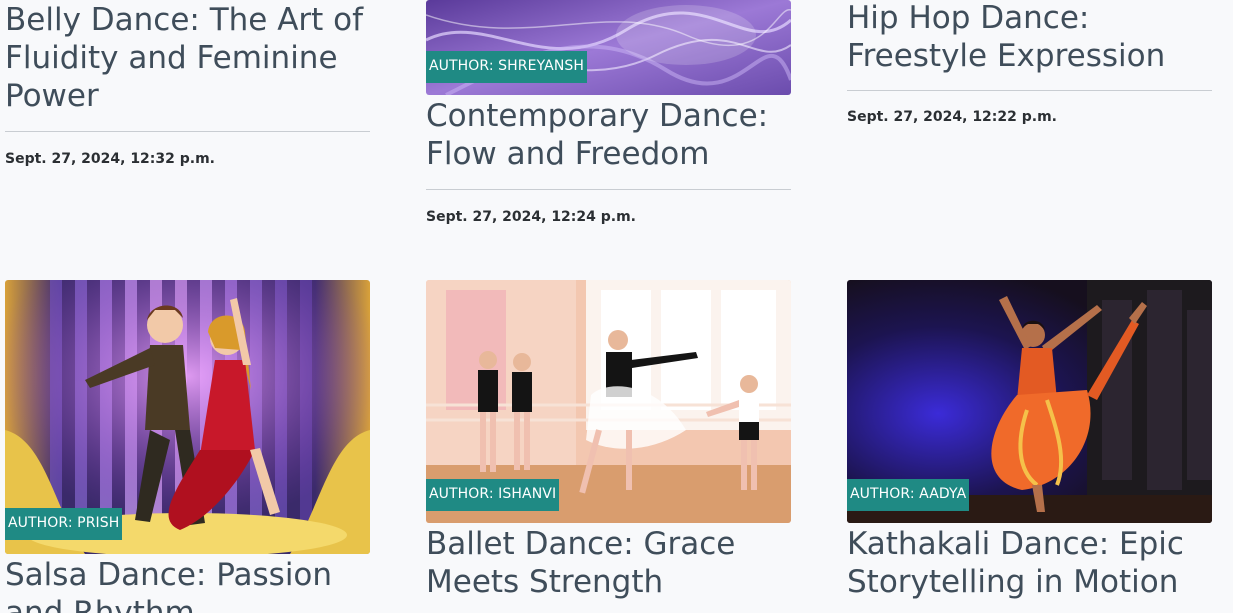 This screenshot has height=613, width=1233. I want to click on post-image: AUTHOR: ISHANVI, so click(608, 401).